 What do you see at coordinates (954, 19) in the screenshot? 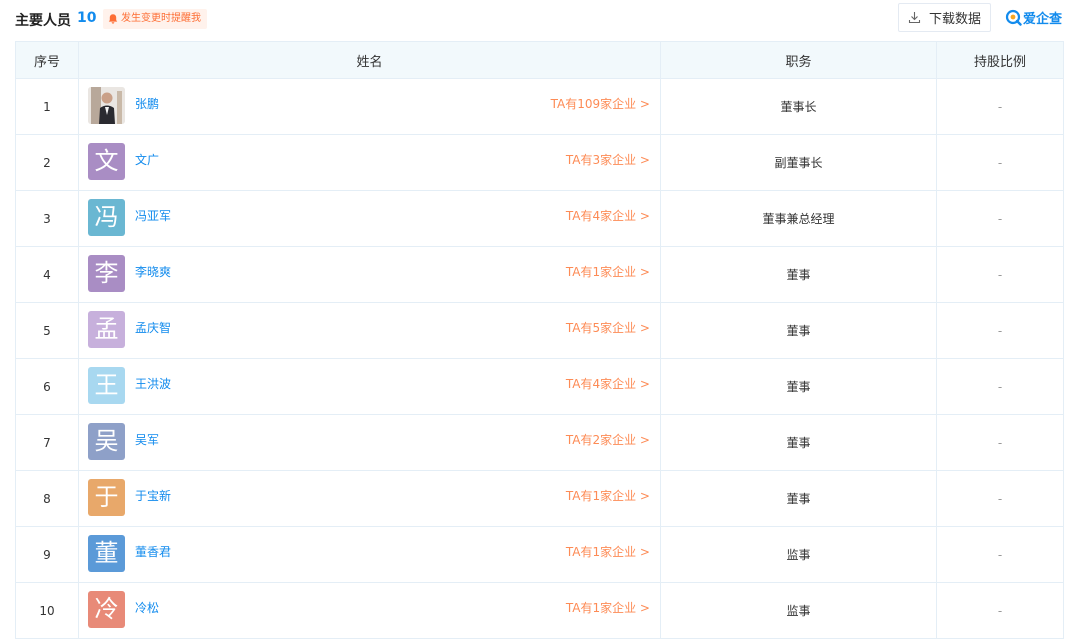
I see `download-data-label: 下载数据` at bounding box center [954, 19].